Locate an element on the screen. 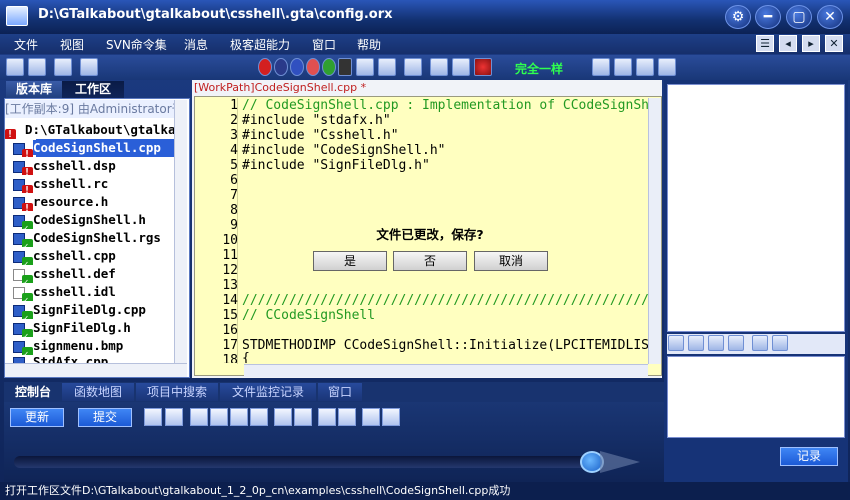  run-icon is located at coordinates (329, 67).